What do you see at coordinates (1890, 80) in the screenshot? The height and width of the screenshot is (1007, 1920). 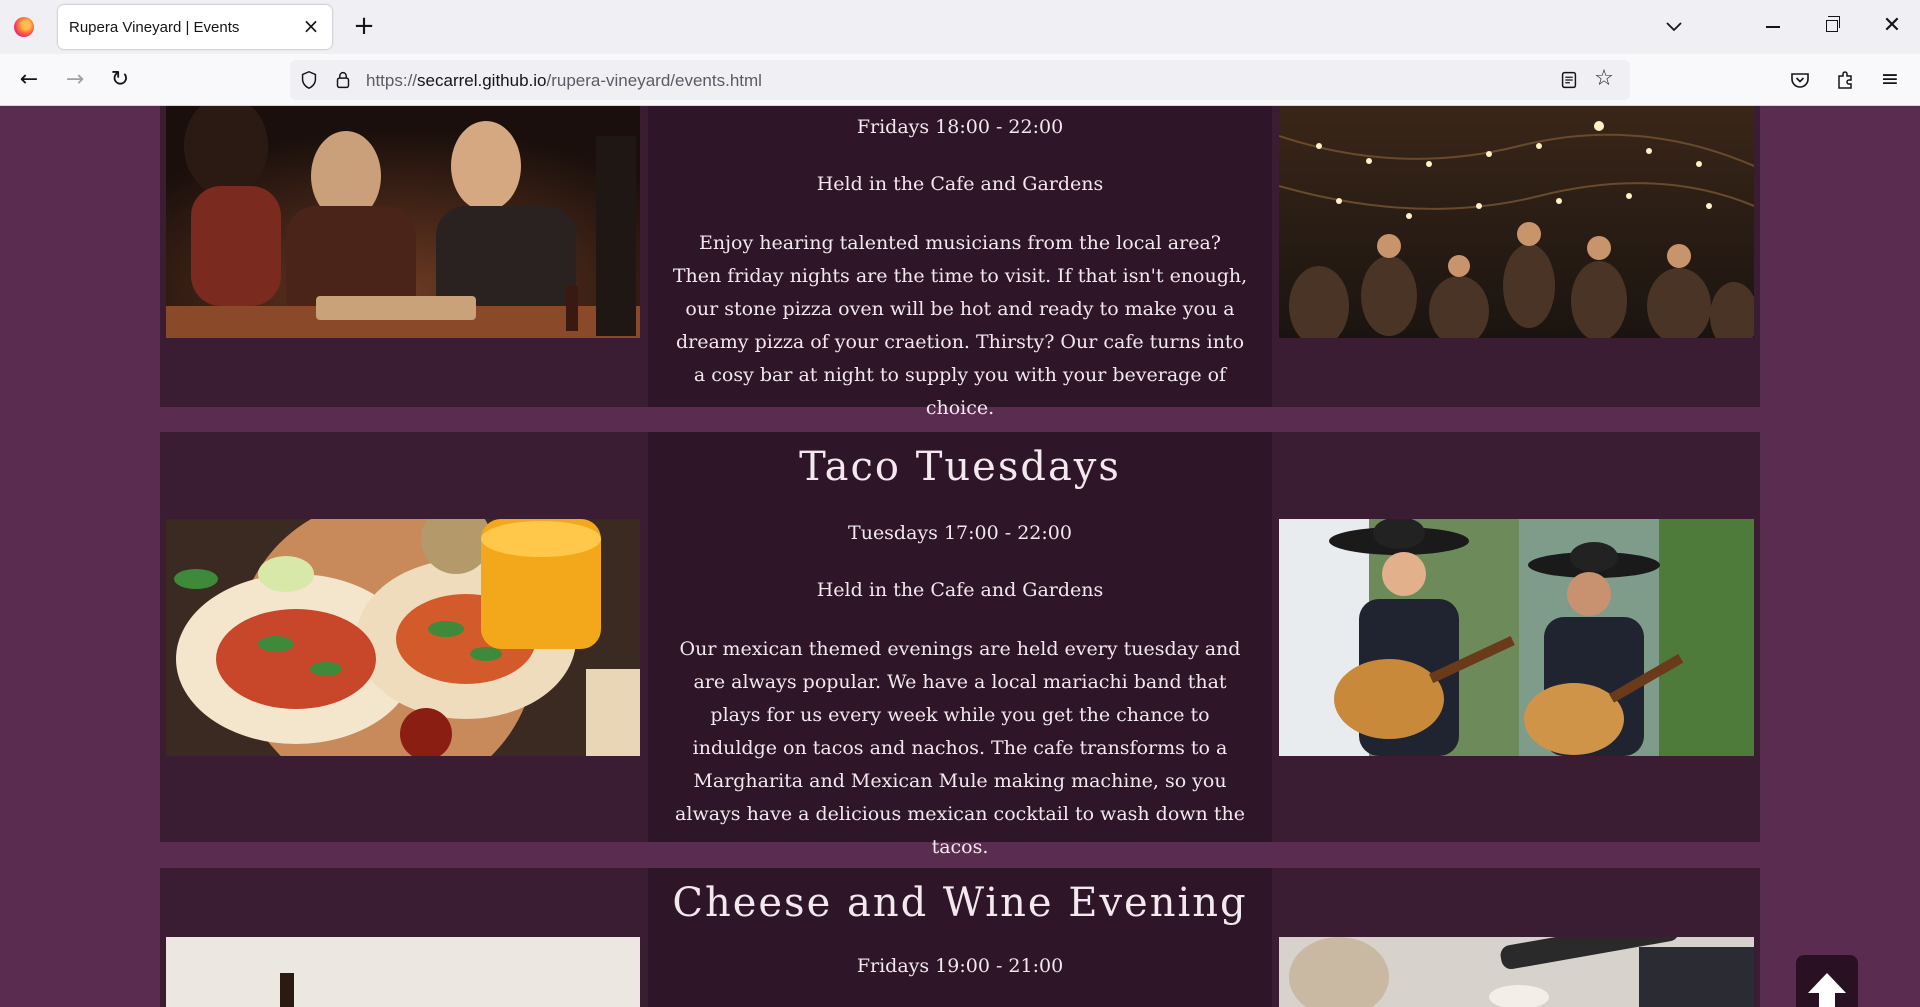 I see `hamburger-menu-icon: ≡` at bounding box center [1890, 80].